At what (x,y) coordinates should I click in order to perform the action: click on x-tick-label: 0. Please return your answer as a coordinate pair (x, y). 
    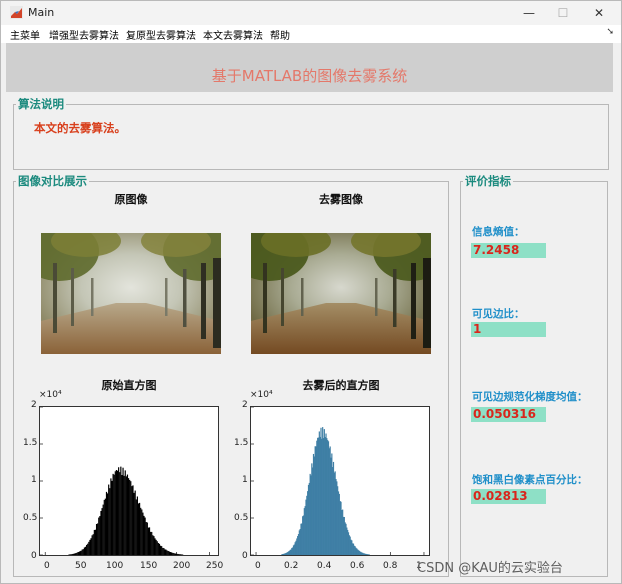
    Looking at the image, I should click on (258, 566).